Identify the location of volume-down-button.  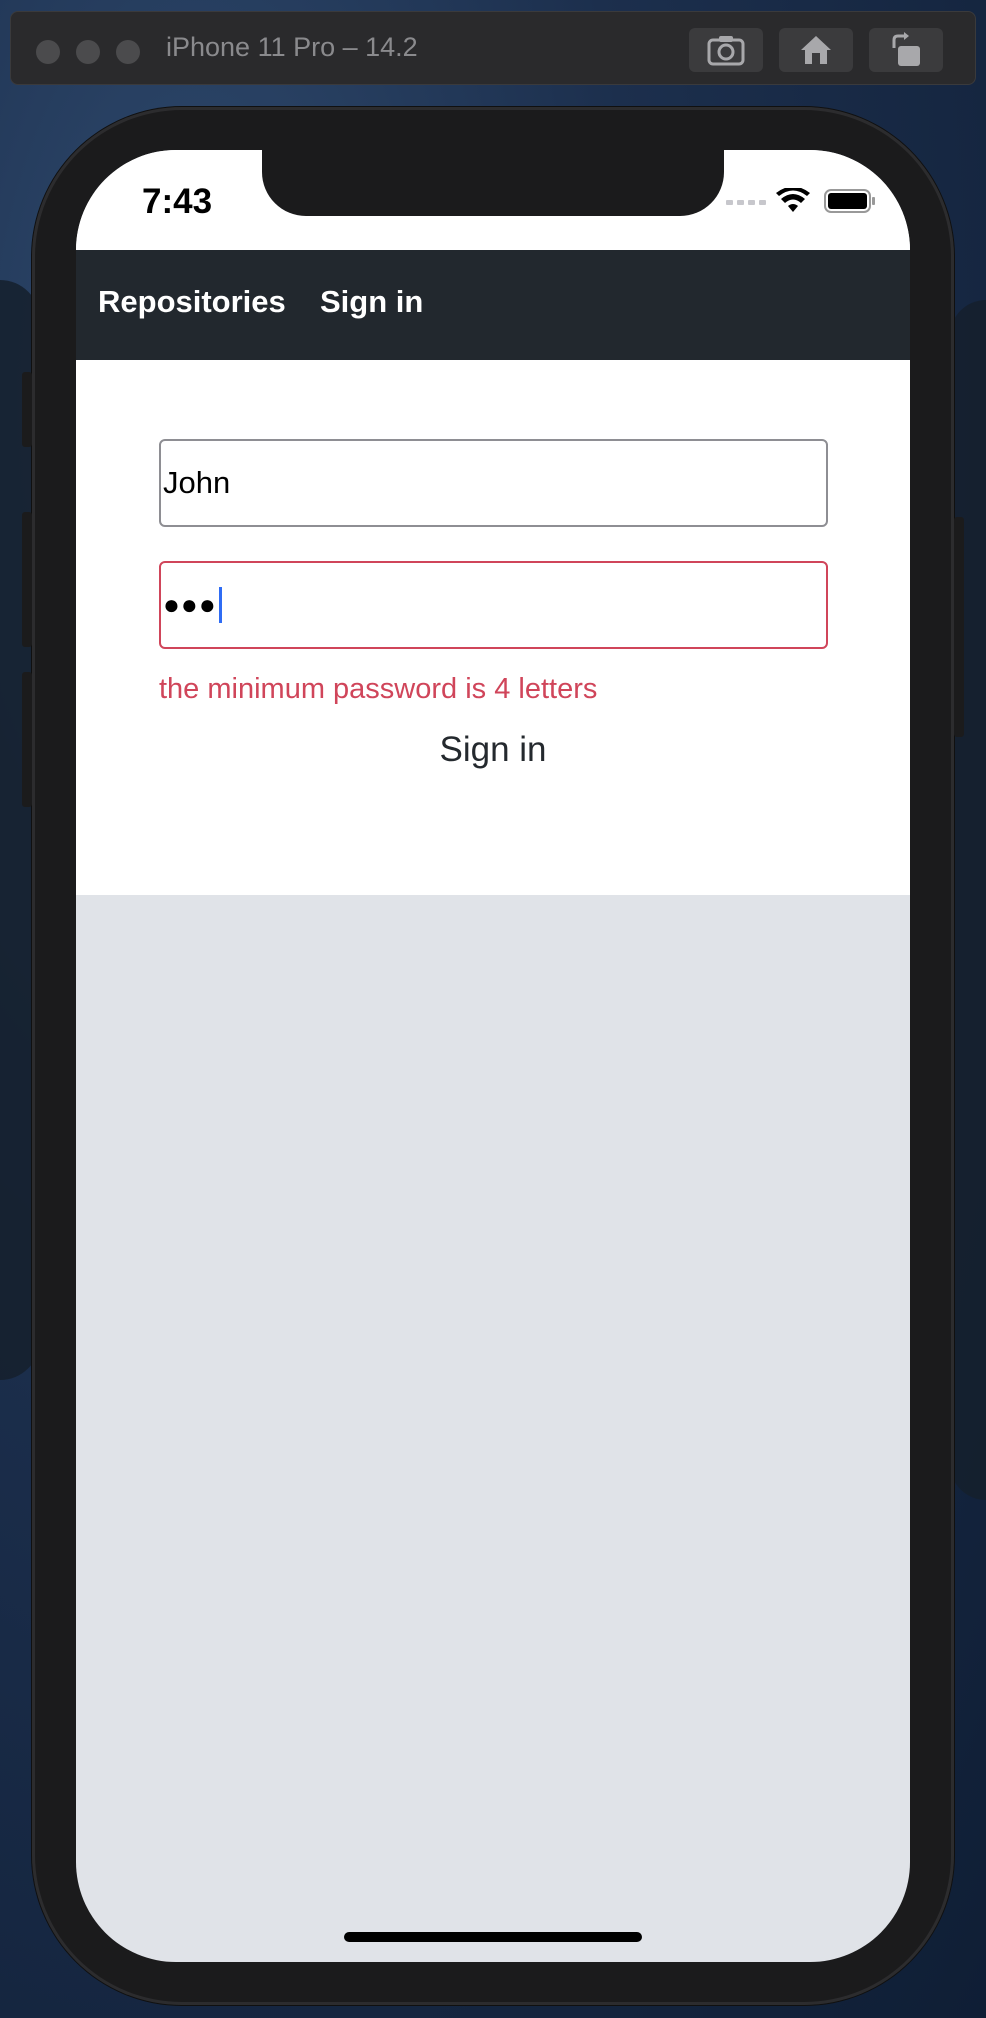
(27, 739).